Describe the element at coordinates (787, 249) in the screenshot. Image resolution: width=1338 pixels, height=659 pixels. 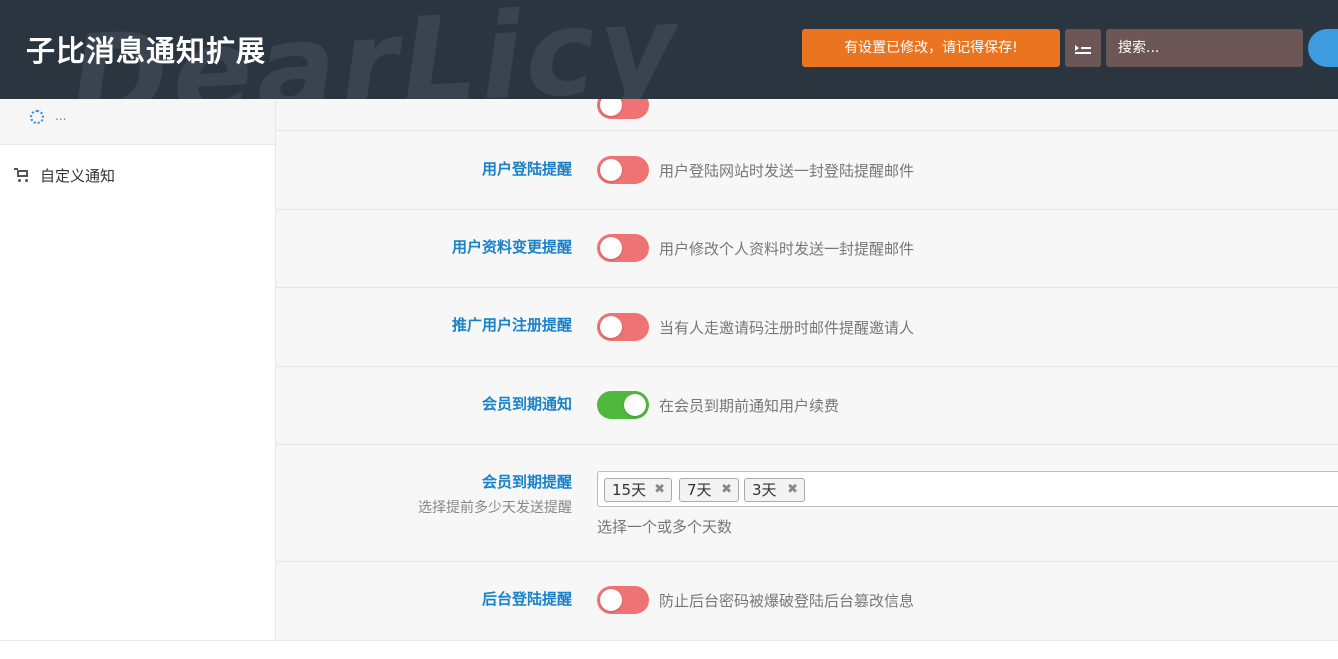
I see `setting-description: 用户修改个人资料时发送一封提醒邮件` at that location.